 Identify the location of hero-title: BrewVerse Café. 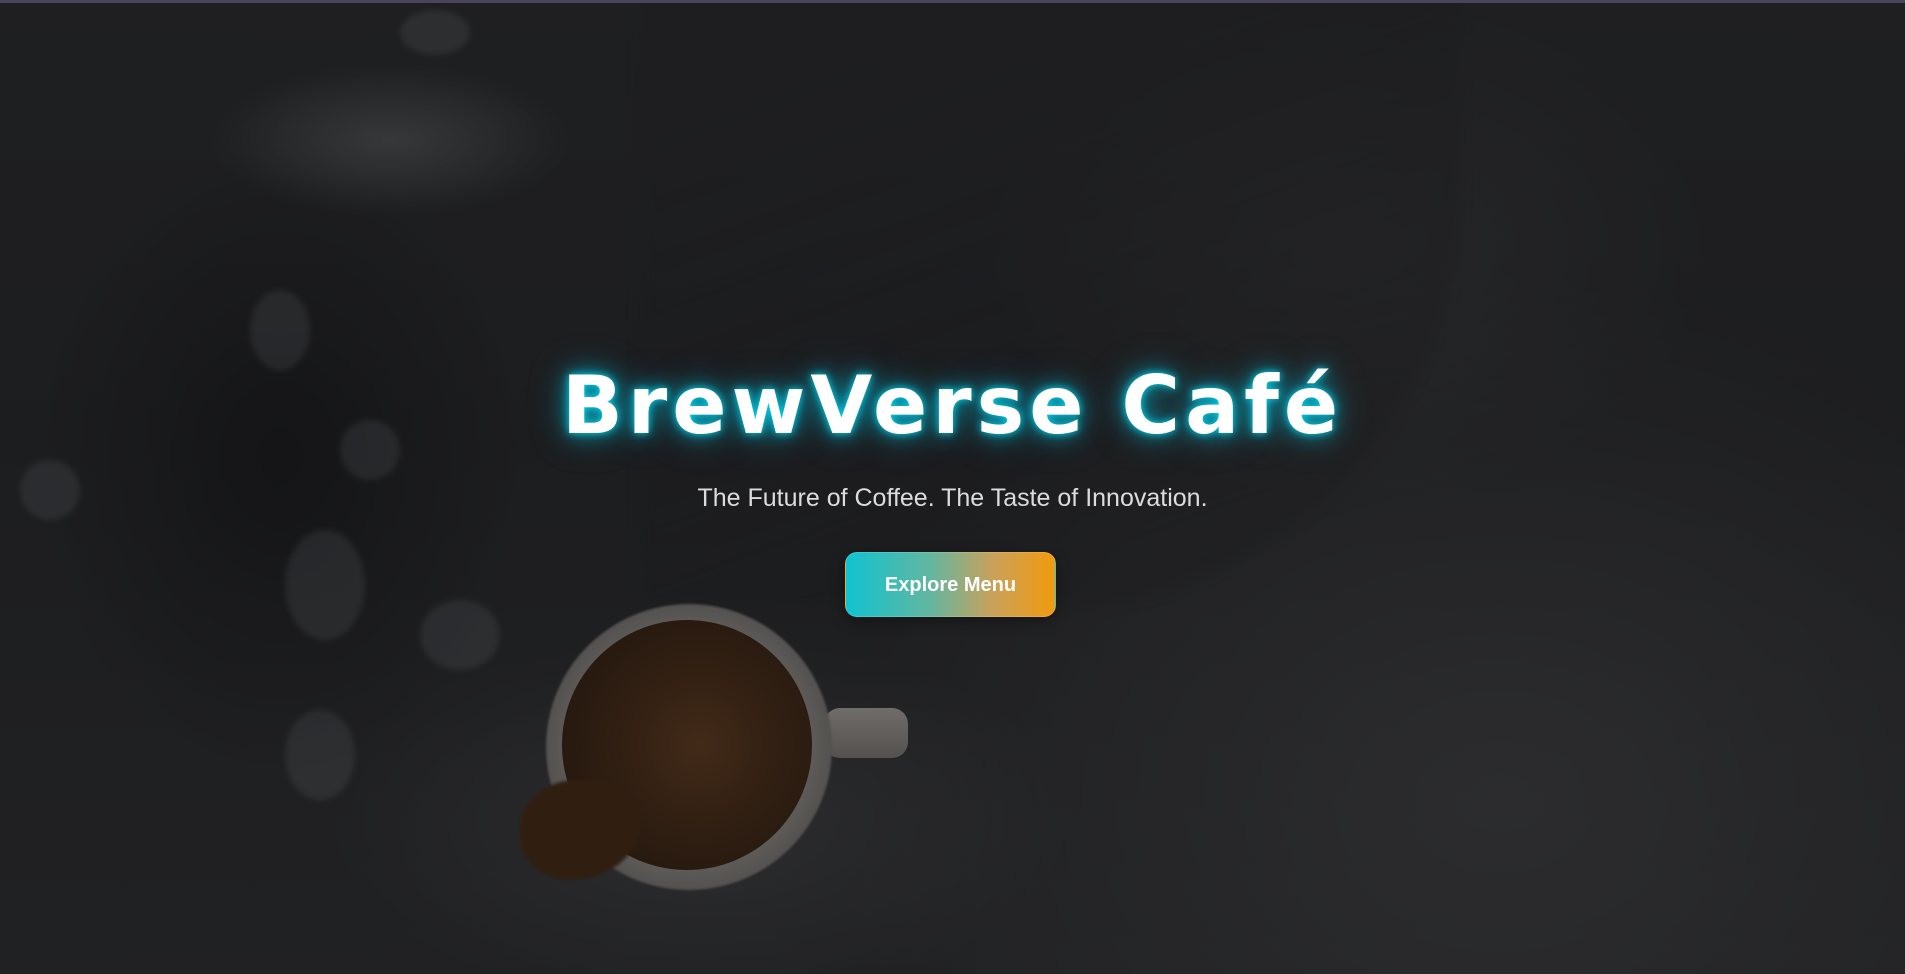
(952, 405).